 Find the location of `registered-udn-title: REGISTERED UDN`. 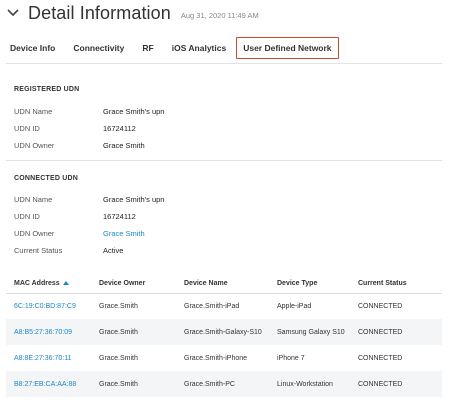

registered-udn-title: REGISTERED UDN is located at coordinates (47, 89).